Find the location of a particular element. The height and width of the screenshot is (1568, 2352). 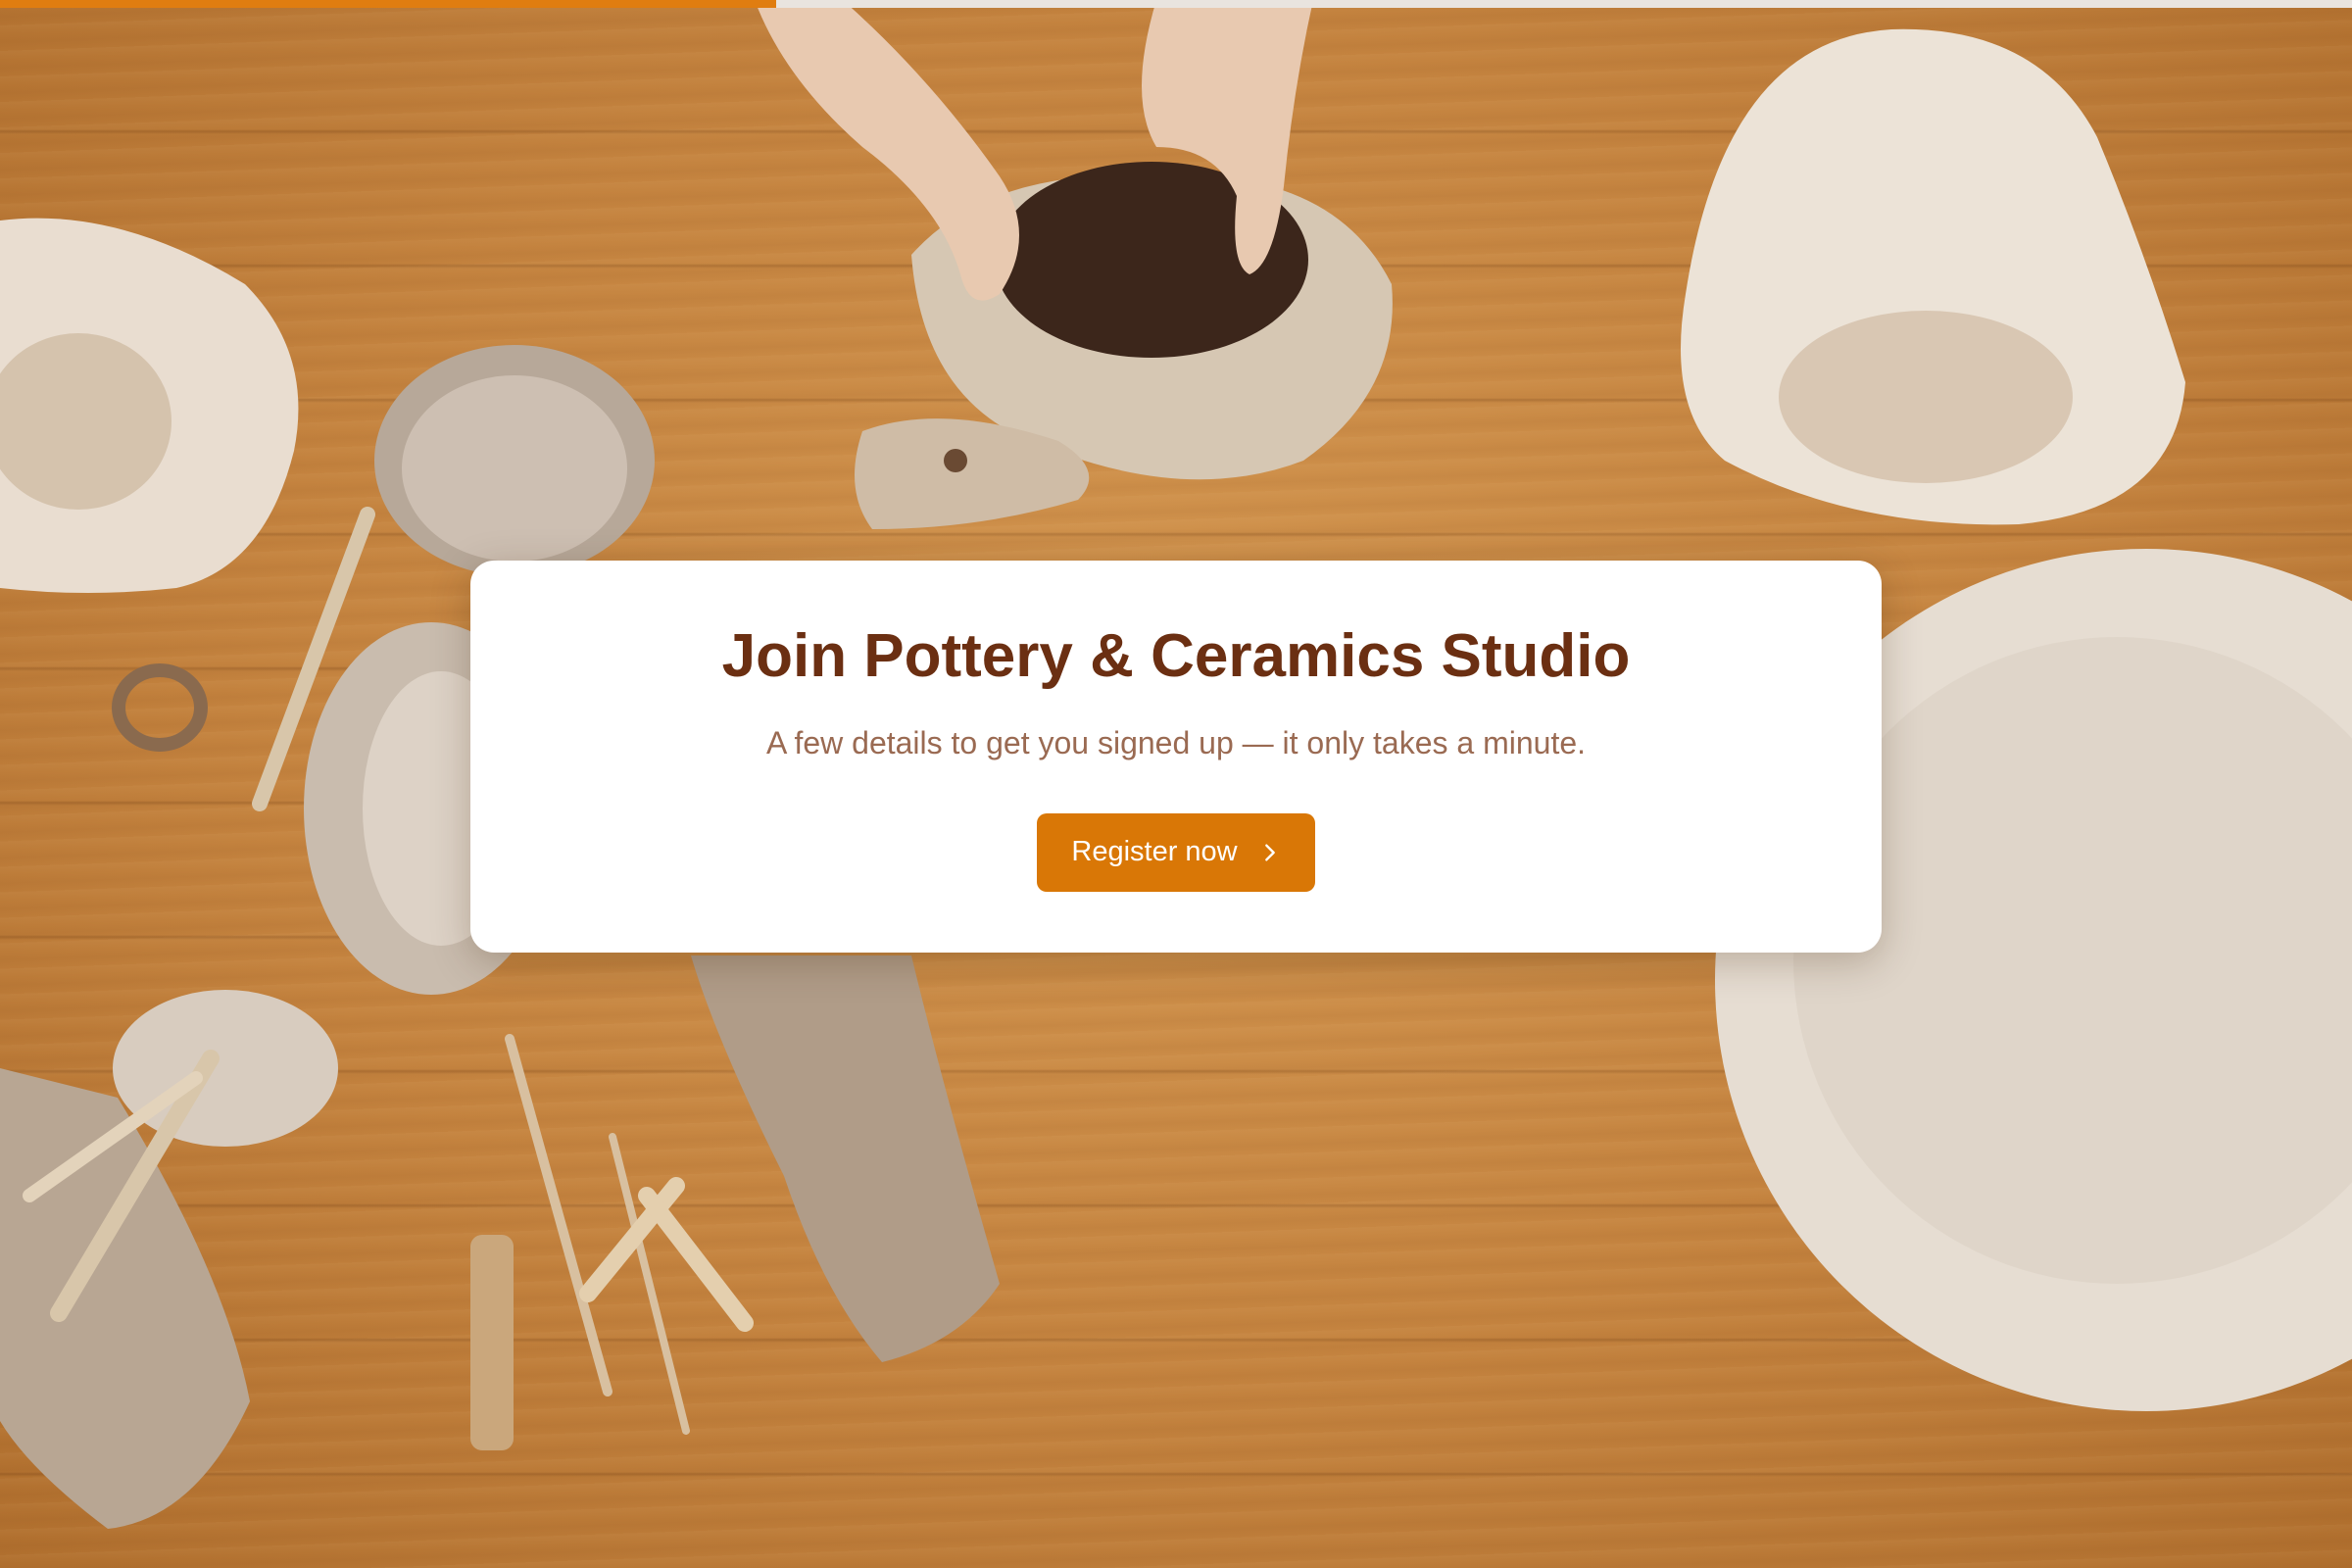

chevron-right-icon is located at coordinates (1269, 852).